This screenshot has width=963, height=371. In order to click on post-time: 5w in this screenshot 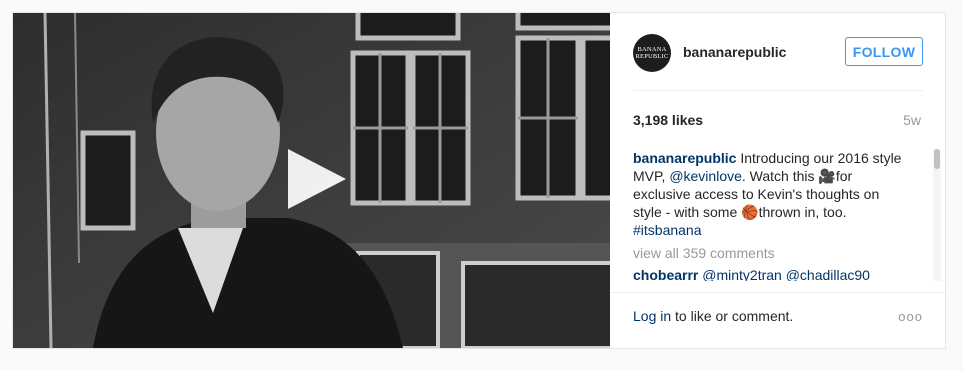, I will do `click(912, 120)`.